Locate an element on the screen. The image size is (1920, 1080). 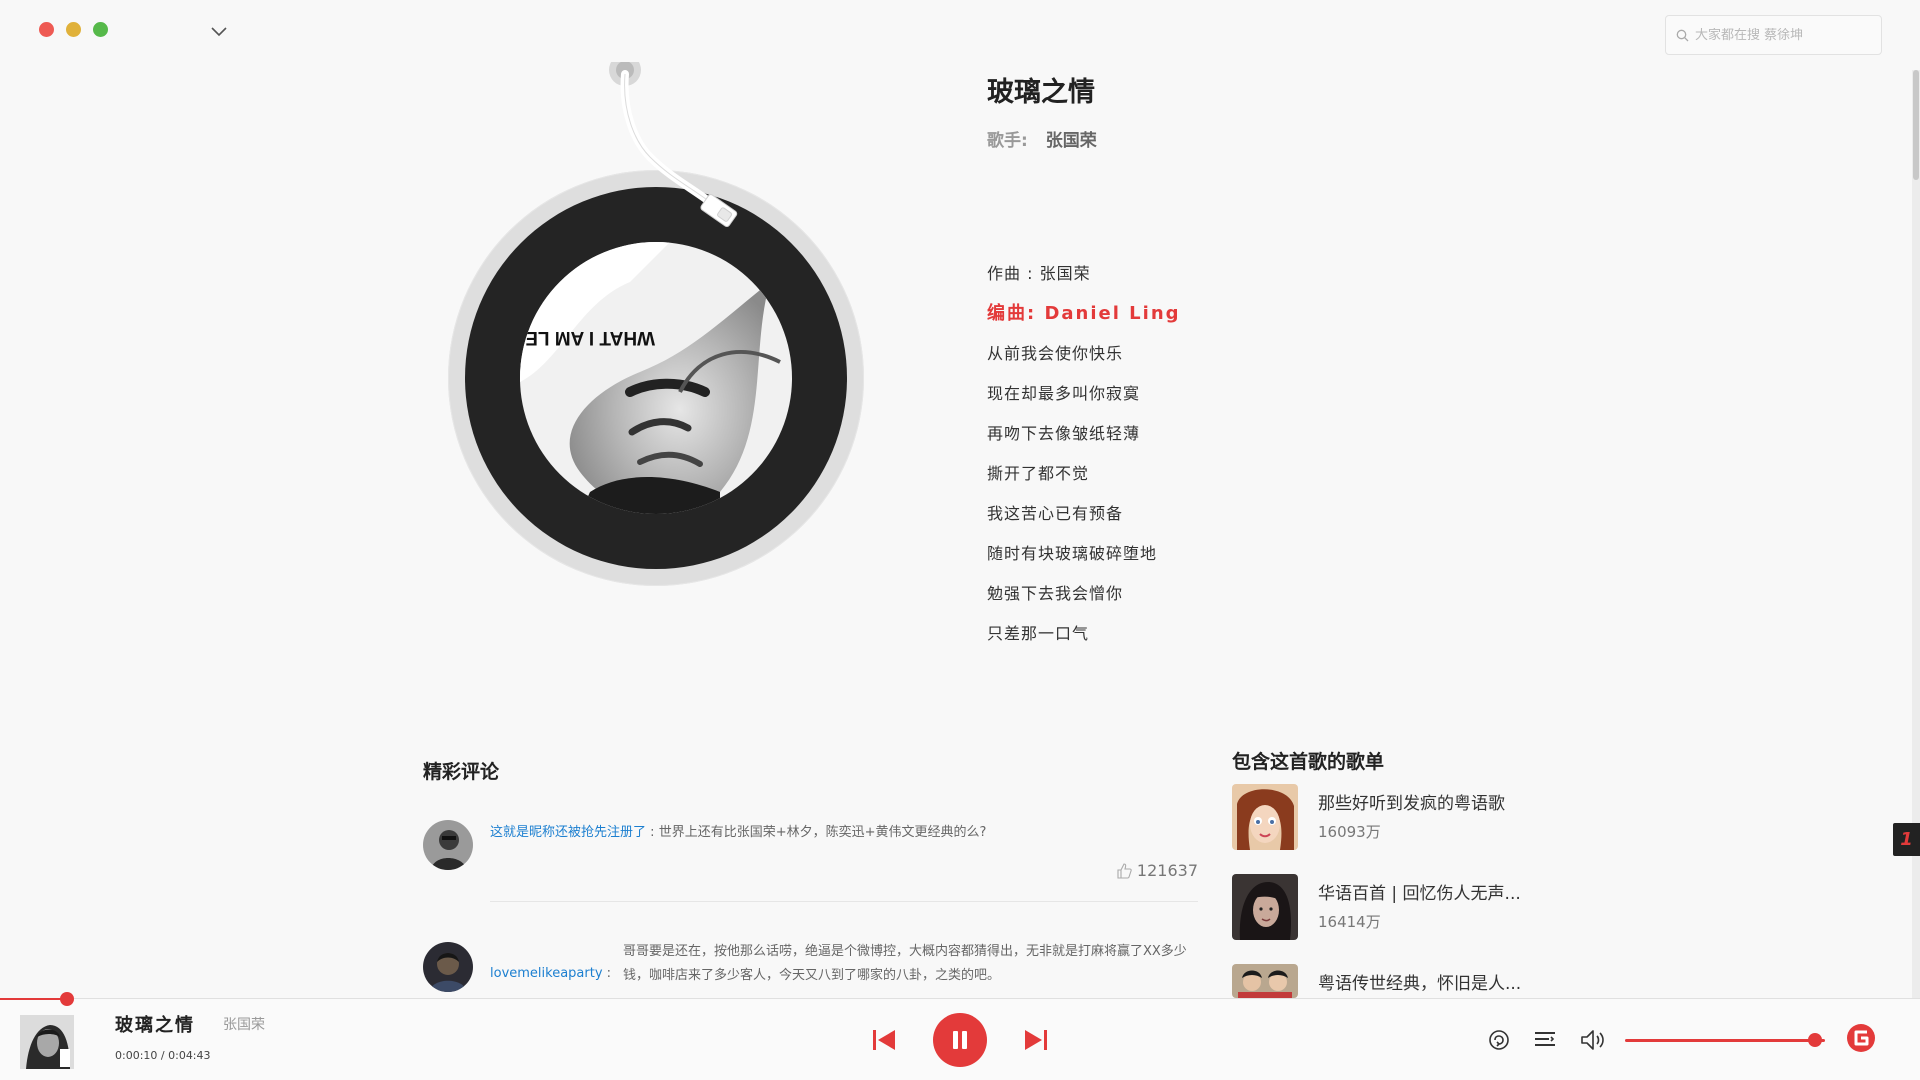
close-window-button is located at coordinates (46, 29).